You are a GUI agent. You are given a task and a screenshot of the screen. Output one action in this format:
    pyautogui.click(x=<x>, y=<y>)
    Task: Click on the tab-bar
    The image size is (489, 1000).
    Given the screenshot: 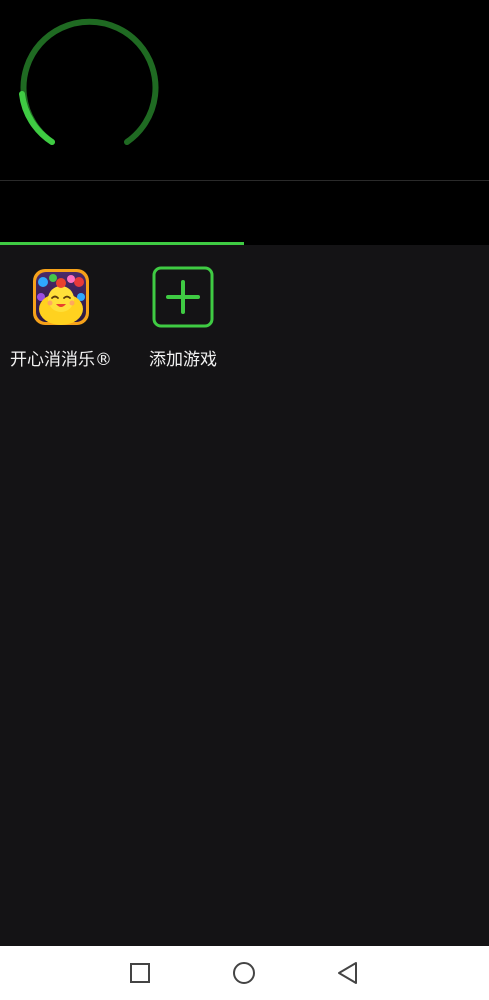 What is the action you would take?
    pyautogui.click(x=244, y=213)
    